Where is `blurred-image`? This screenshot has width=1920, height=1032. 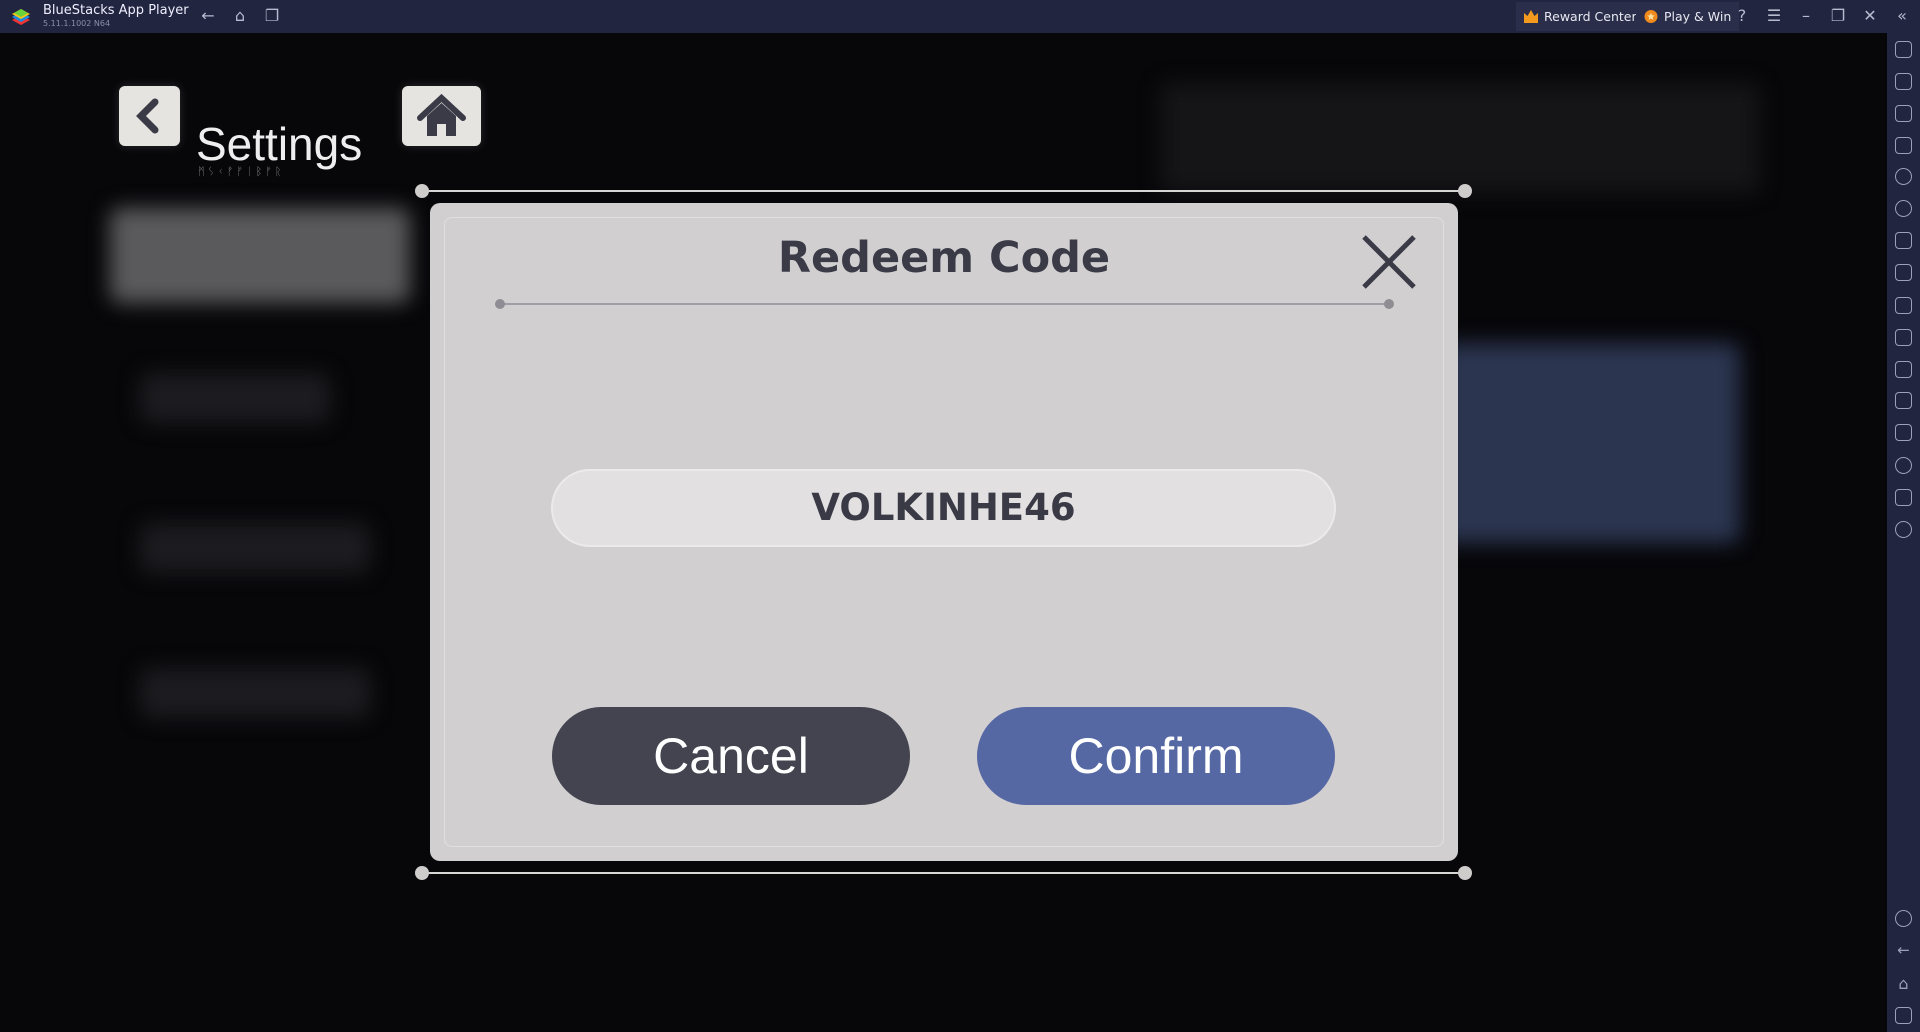
blurred-image is located at coordinates (1590, 443).